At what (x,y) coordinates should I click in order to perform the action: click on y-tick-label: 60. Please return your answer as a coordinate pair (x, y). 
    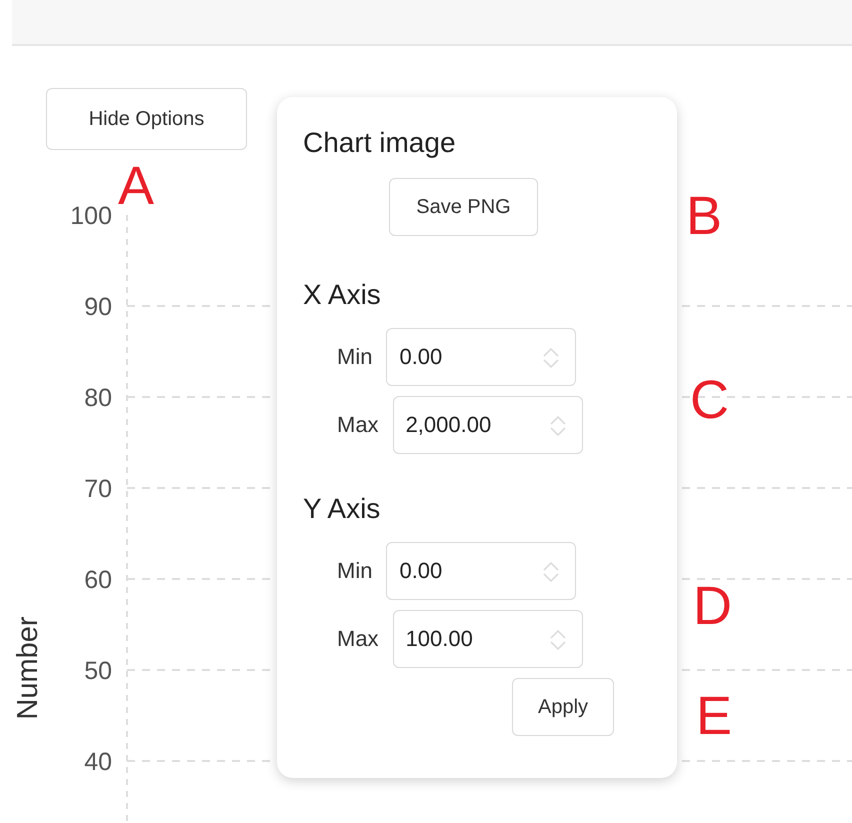
    Looking at the image, I should click on (98, 580).